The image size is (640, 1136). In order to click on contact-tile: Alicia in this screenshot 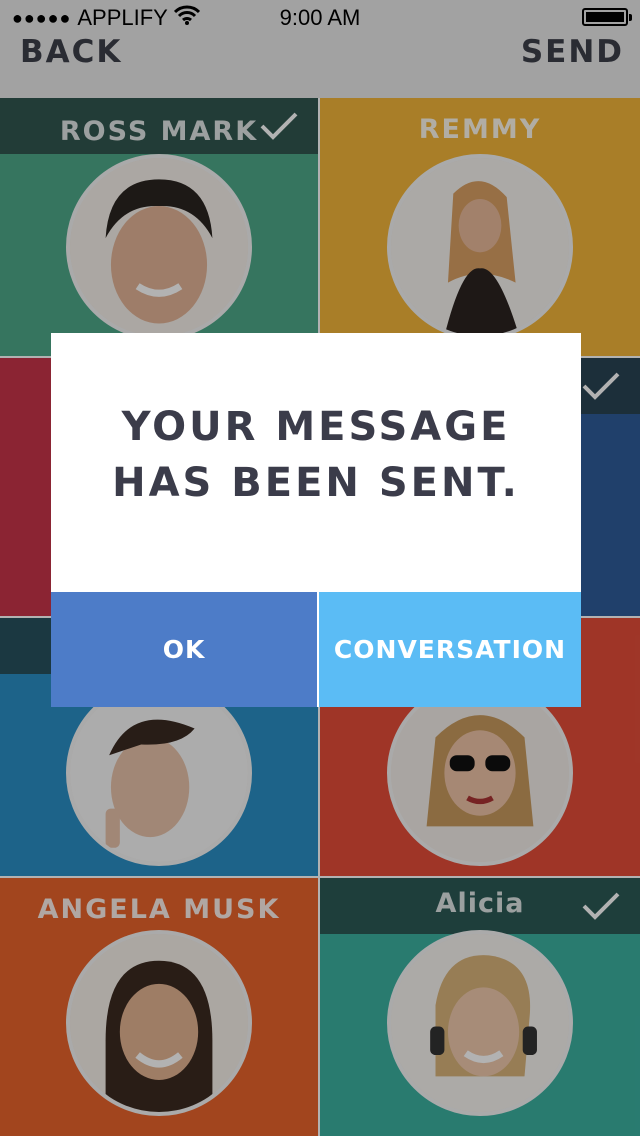, I will do `click(480, 1007)`.